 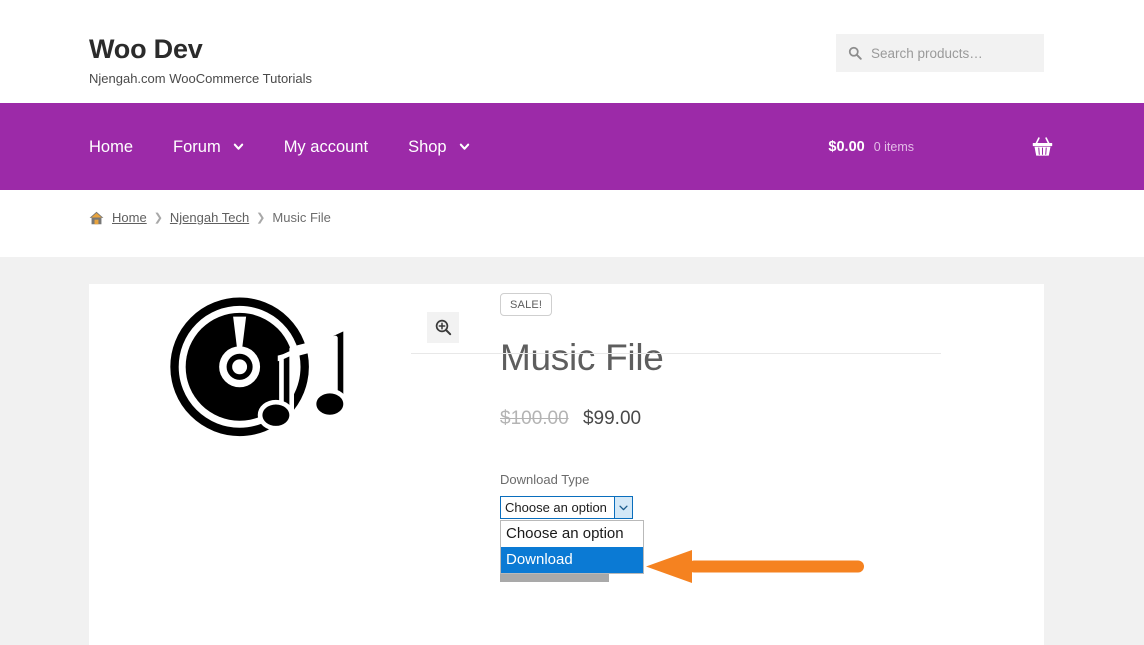 I want to click on product-gallery, so click(x=278, y=368).